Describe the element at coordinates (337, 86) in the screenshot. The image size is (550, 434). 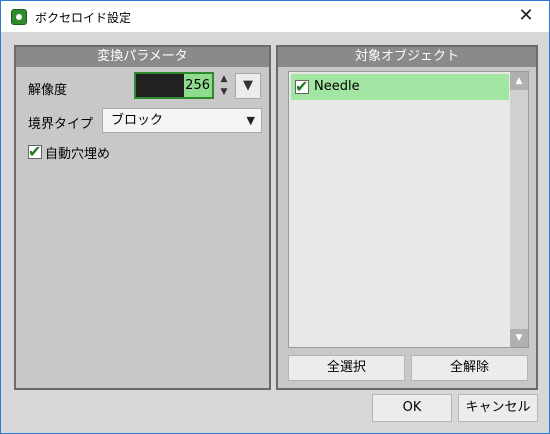
I see `item-label: Needle` at that location.